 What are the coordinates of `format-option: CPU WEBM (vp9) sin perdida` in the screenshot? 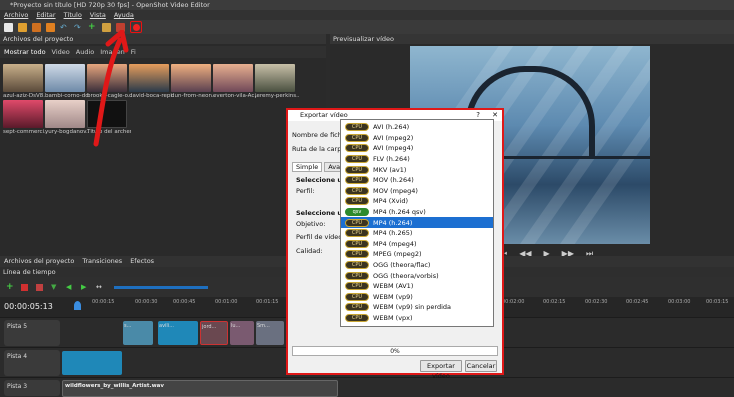 It's located at (417, 307).